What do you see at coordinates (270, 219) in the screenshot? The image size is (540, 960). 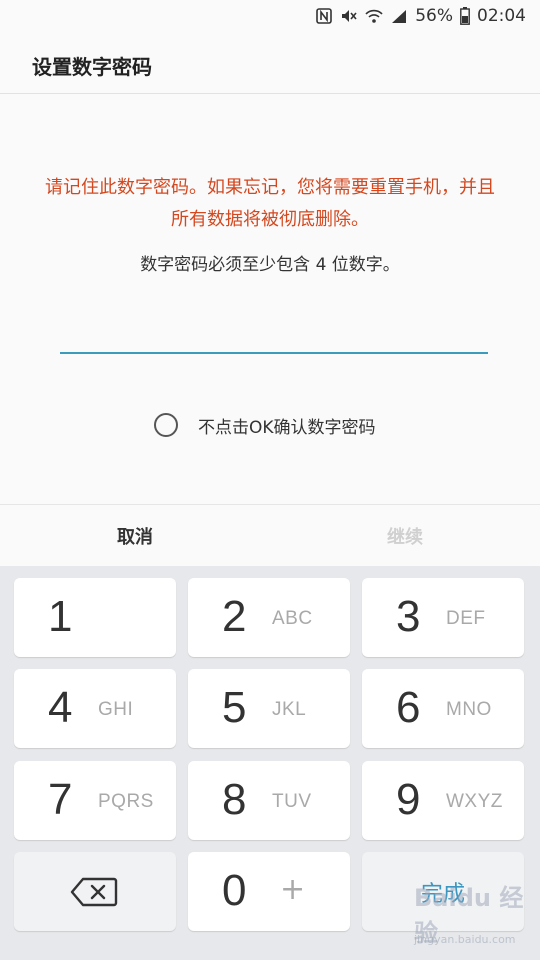 I see `warning-line-2: 所有数据将被彻底删除。` at bounding box center [270, 219].